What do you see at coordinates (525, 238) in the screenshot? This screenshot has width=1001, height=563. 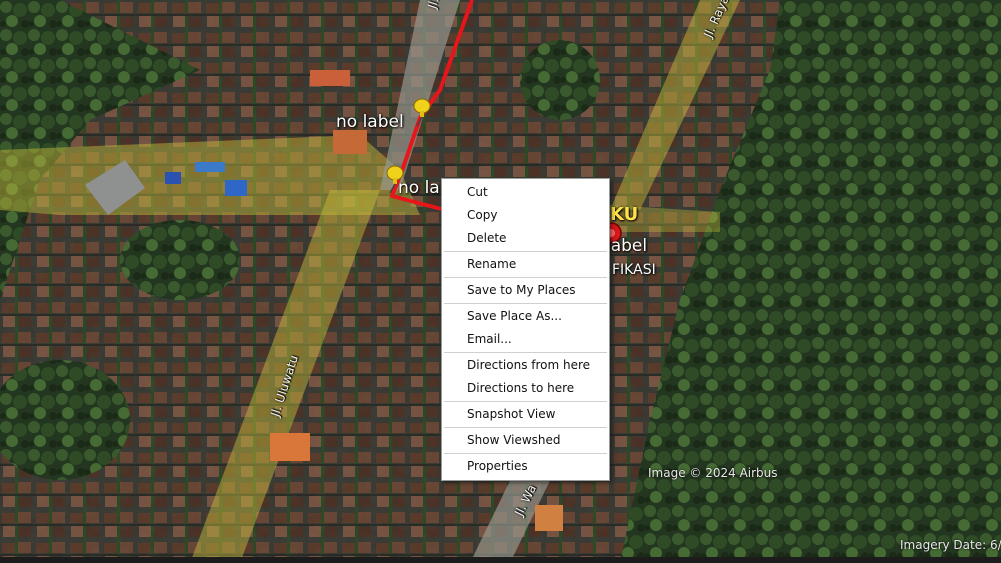 I see `menu-item-delete: Delete` at bounding box center [525, 238].